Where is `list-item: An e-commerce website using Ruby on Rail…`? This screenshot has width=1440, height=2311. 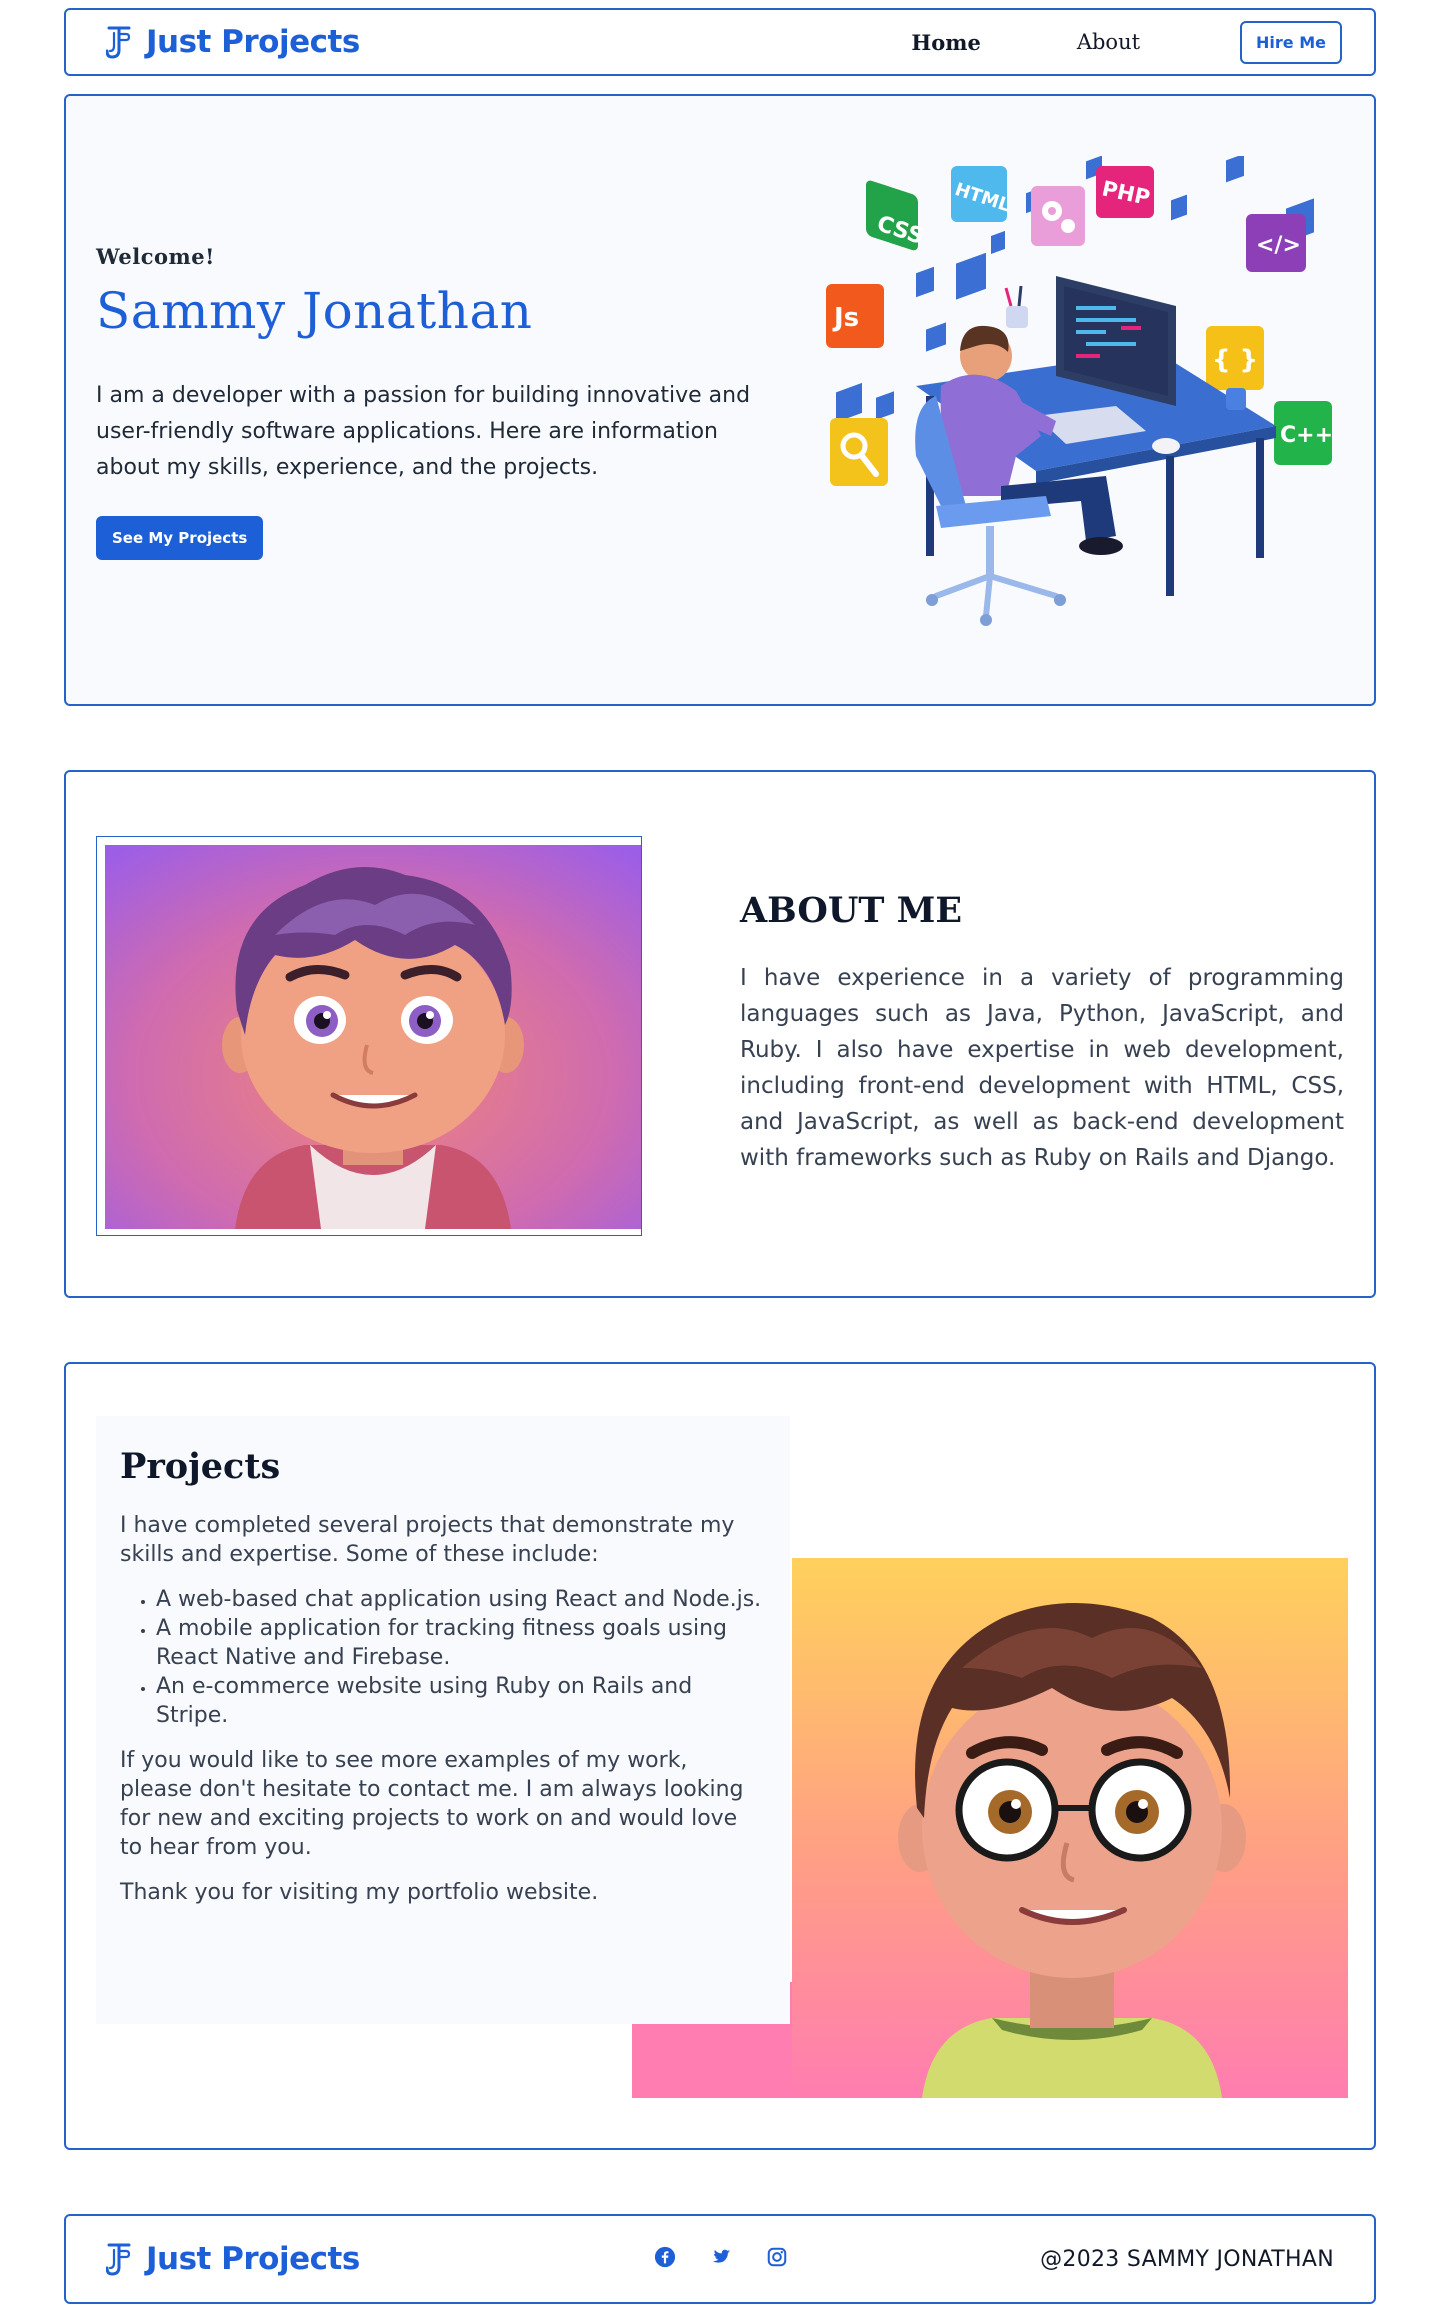 list-item: An e-commerce website using Ruby on Rail… is located at coordinates (461, 1701).